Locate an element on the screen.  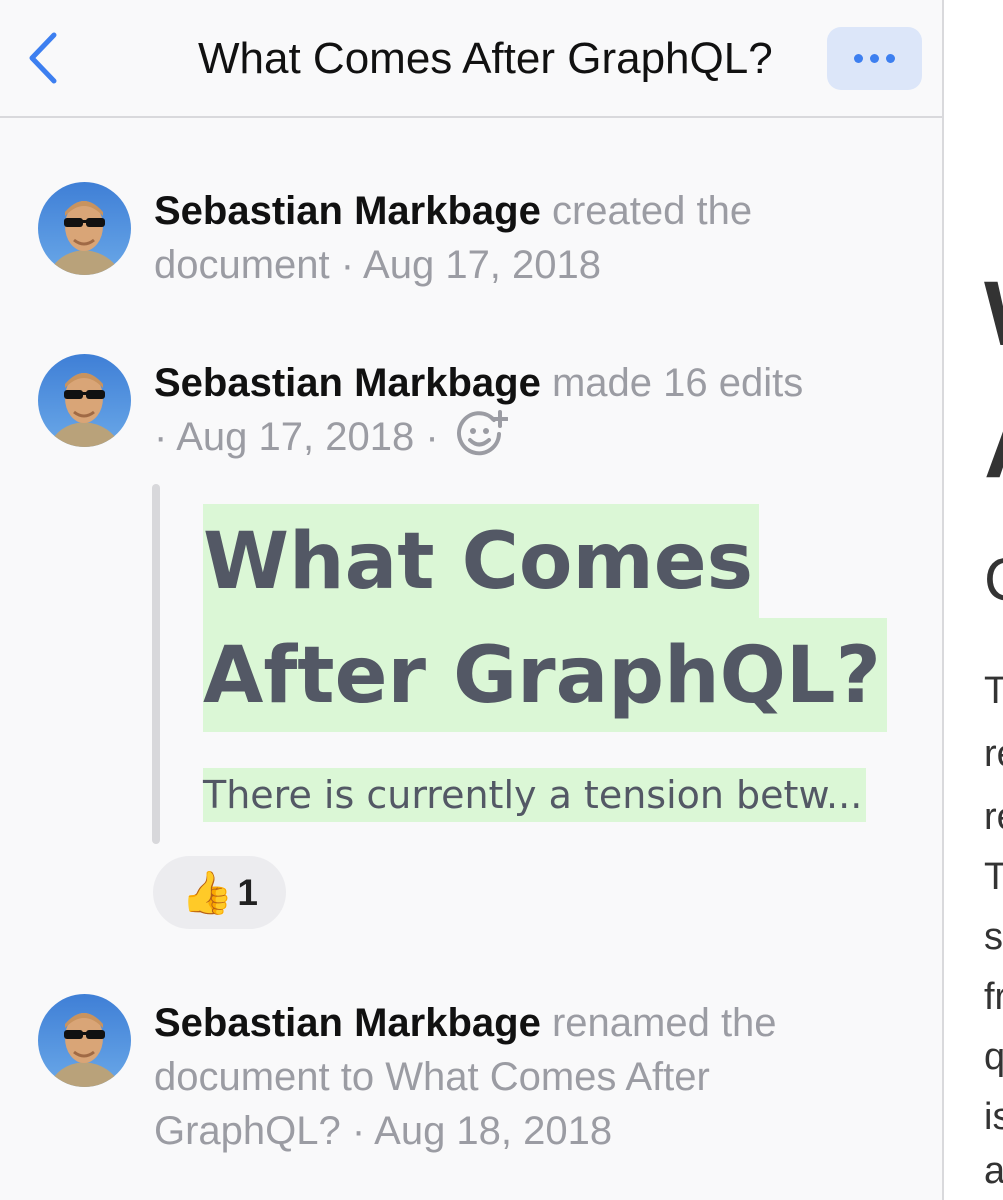
navigation-bar: What Comes After GraphQL? is located at coordinates (471, 59).